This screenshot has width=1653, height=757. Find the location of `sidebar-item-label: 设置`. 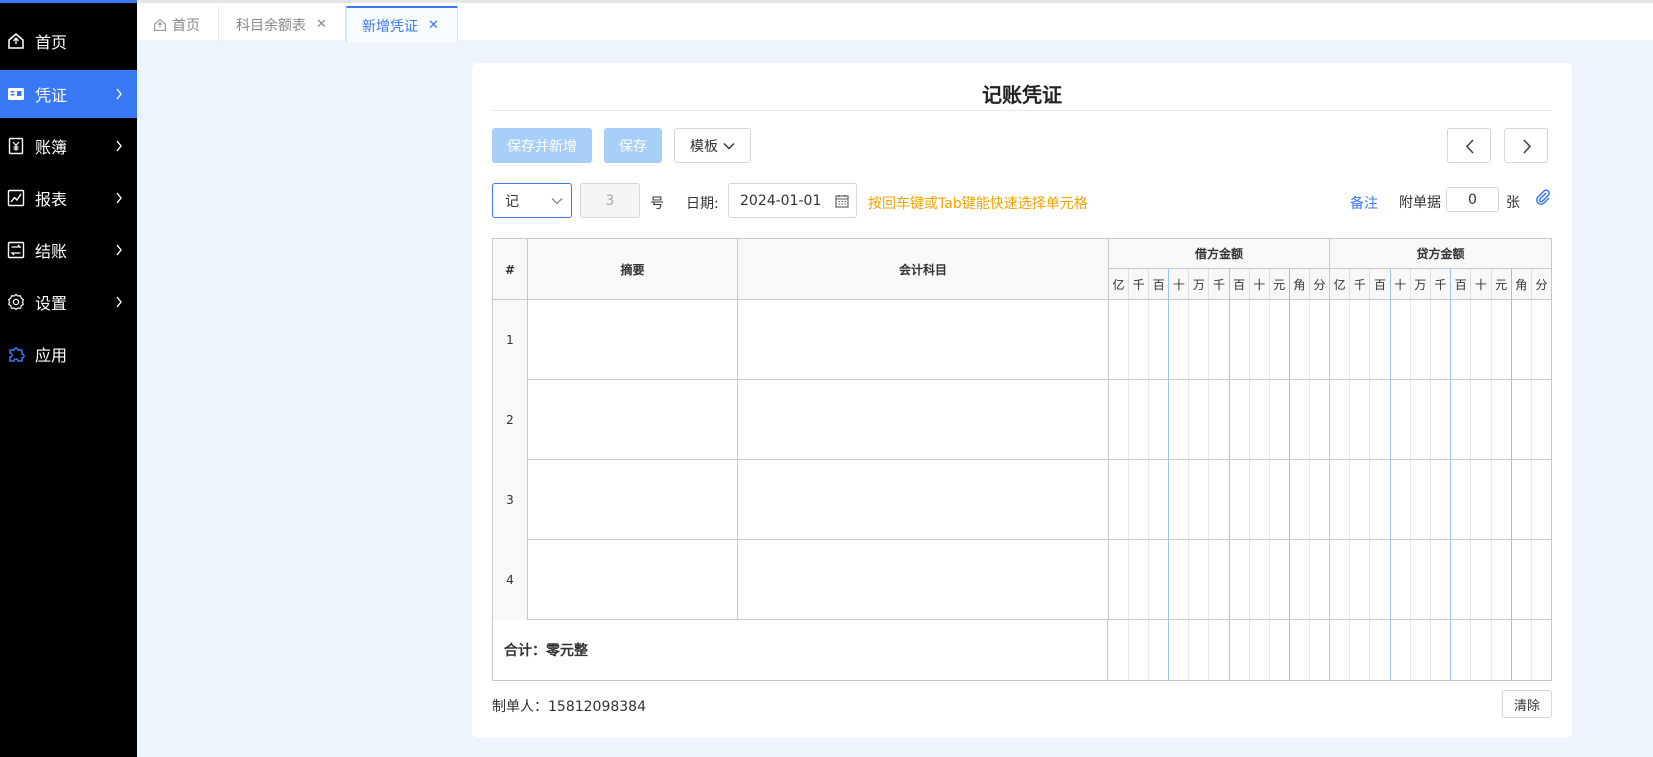

sidebar-item-label: 设置 is located at coordinates (51, 303).